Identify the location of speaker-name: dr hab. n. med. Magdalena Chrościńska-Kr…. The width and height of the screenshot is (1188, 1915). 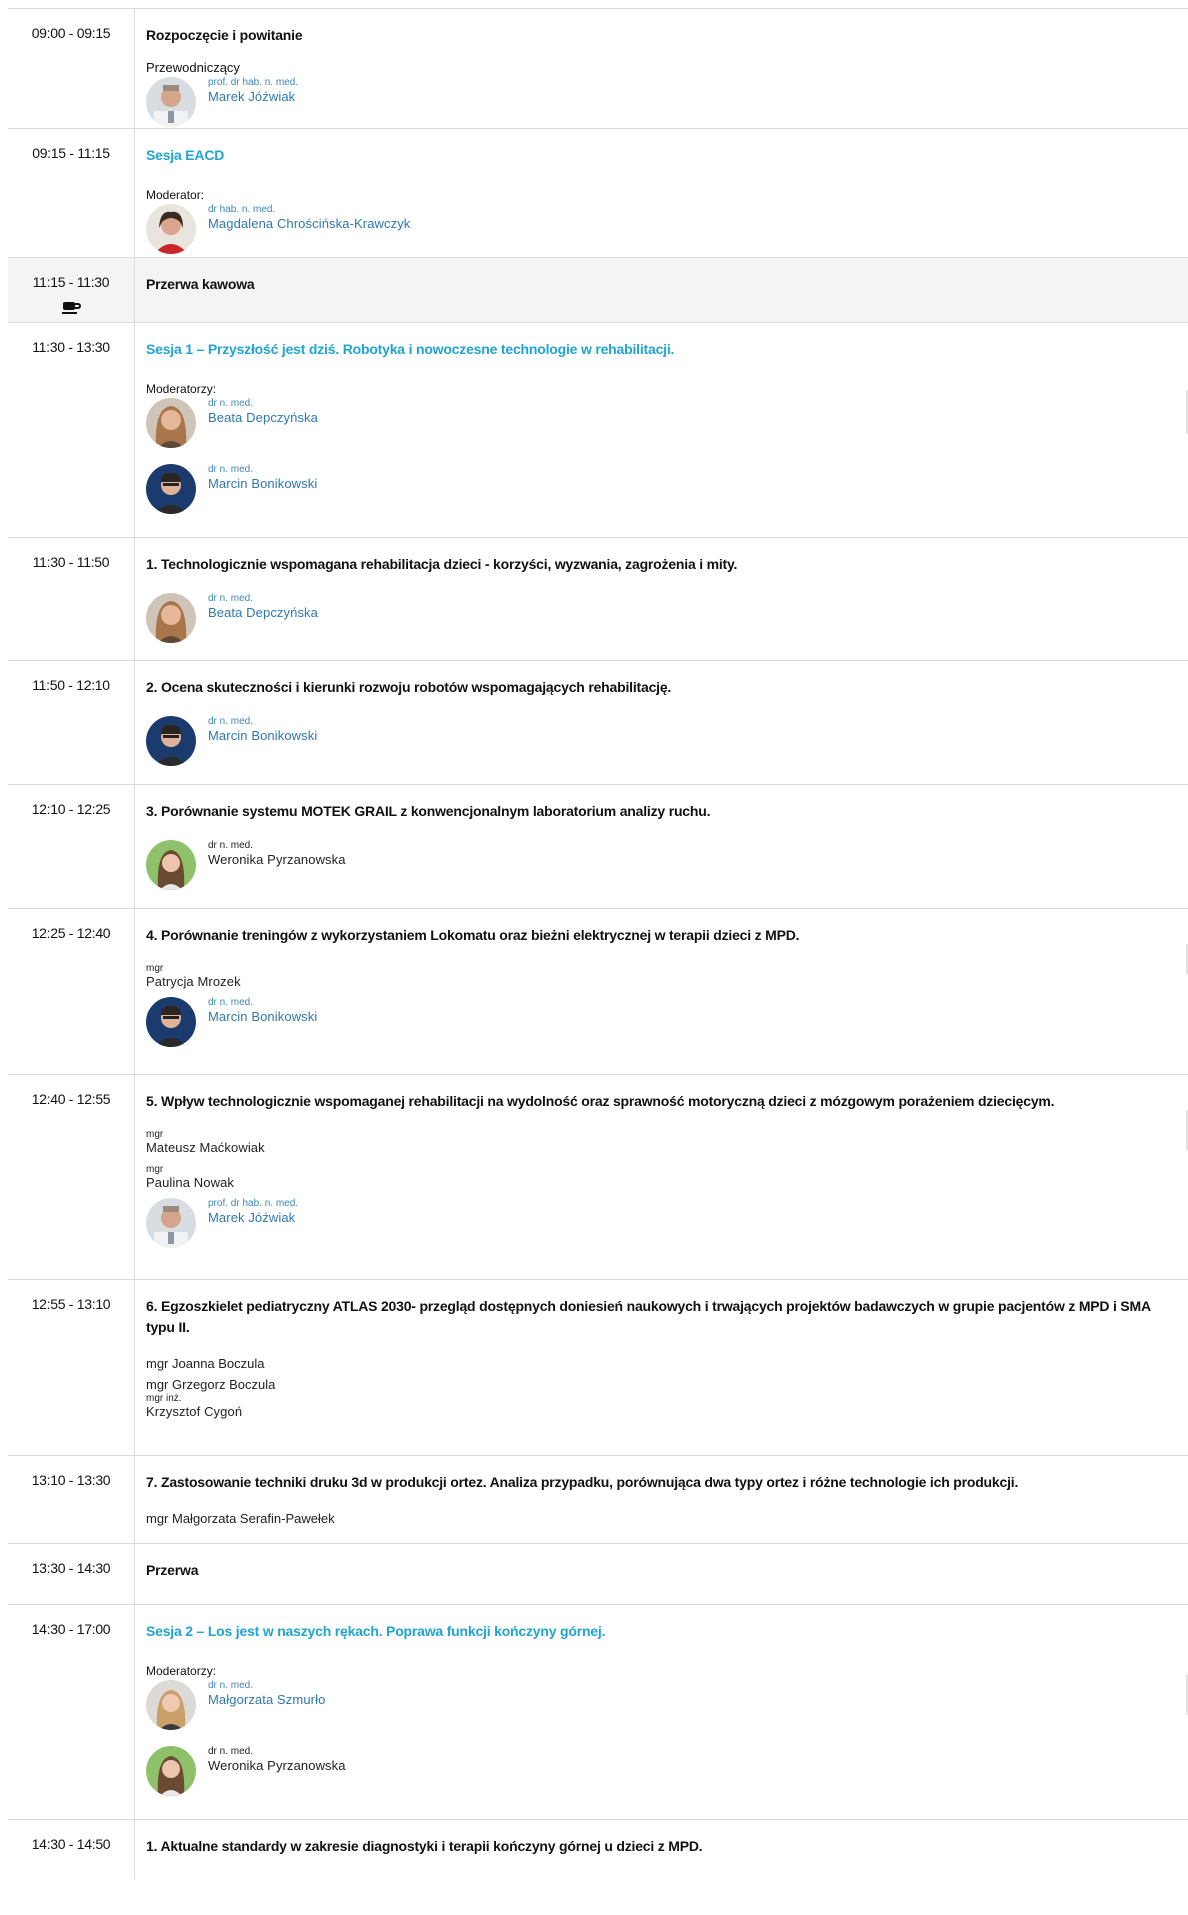
(309, 217).